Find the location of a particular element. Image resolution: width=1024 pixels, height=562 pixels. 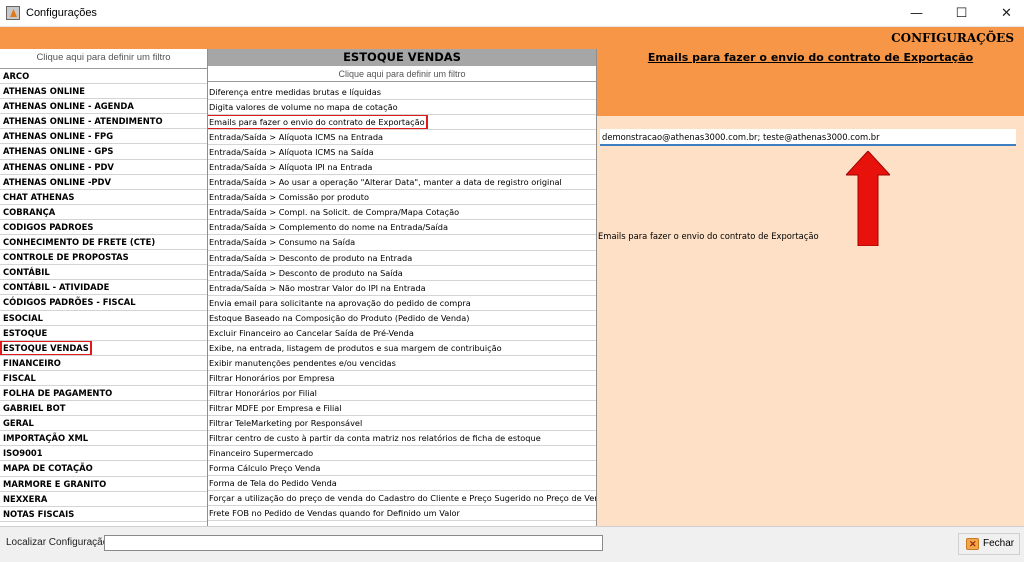

category-item: FISCAL is located at coordinates (103, 378).